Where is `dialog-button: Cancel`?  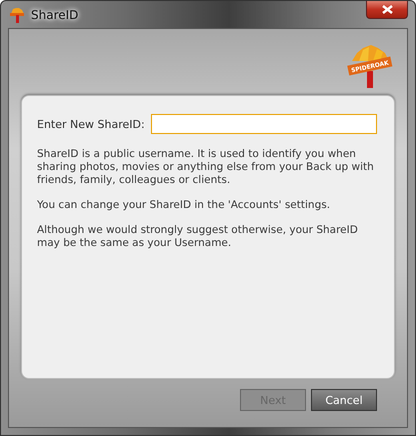 dialog-button: Cancel is located at coordinates (344, 400).